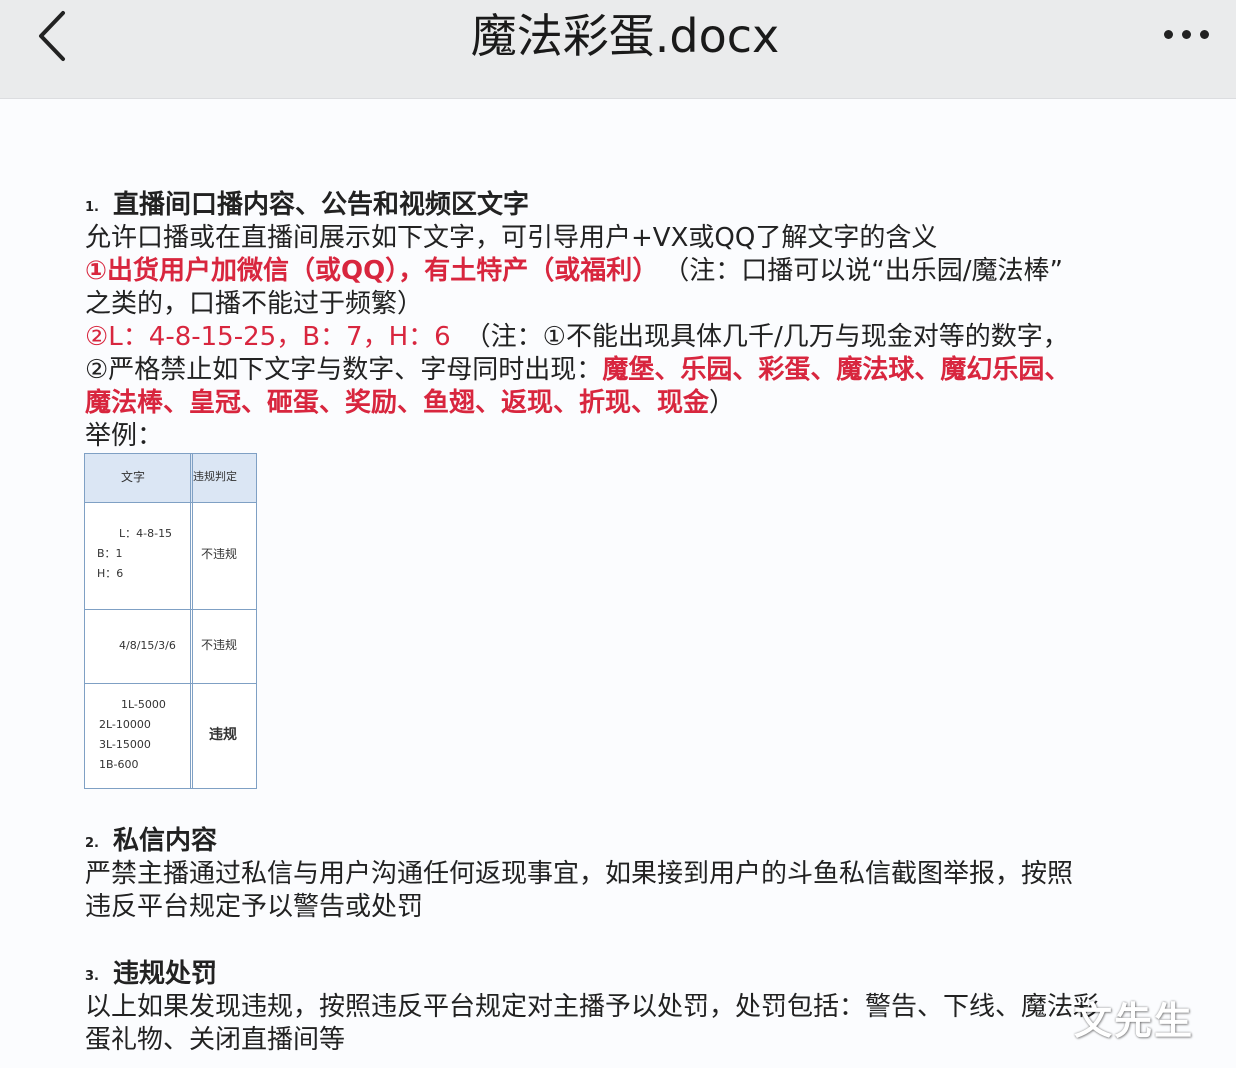 This screenshot has width=1236, height=1068. I want to click on section1-item3: ②严格禁止如下文字与数字、字母同时出现：魔堡、乐园、彩蛋、魔法球、魔幻乐园、, so click(577, 370).